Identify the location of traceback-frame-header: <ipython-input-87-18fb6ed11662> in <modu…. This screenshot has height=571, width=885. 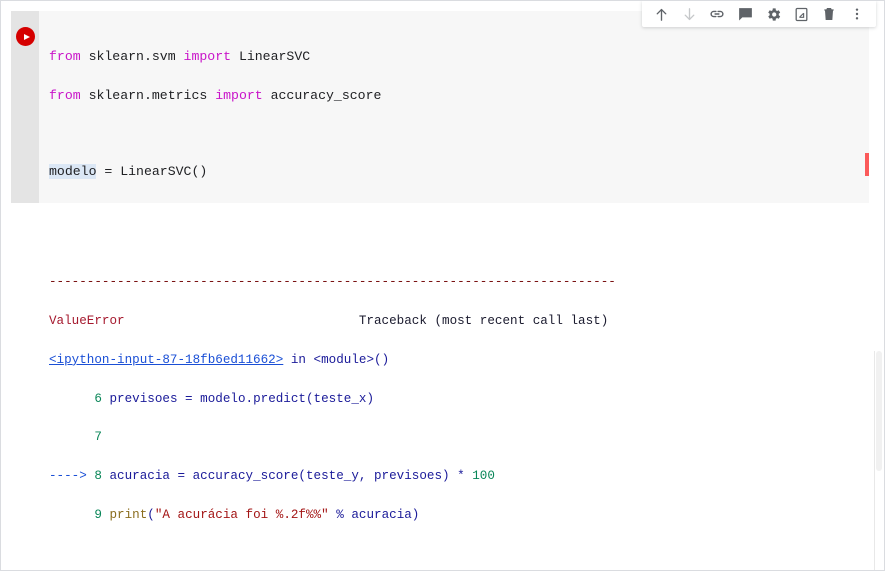
(219, 359).